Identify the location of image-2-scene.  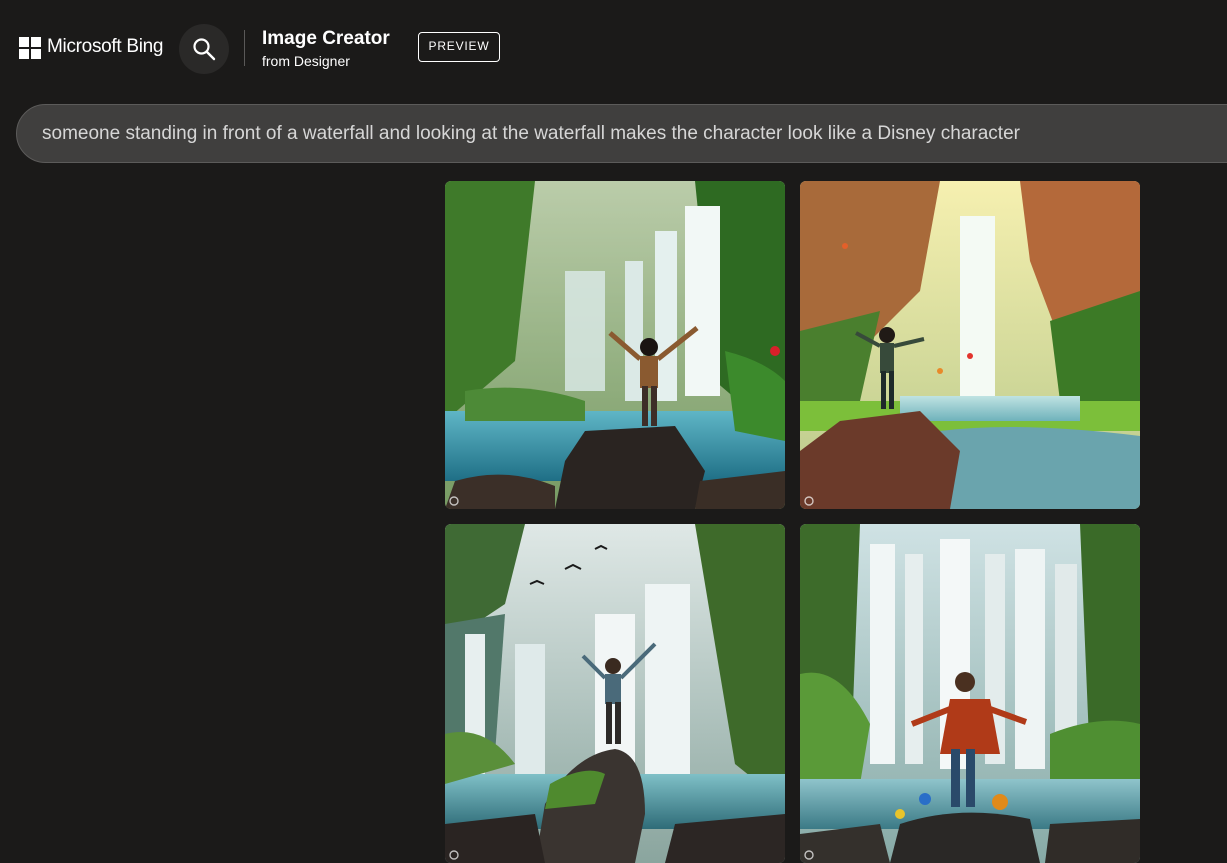
(970, 345).